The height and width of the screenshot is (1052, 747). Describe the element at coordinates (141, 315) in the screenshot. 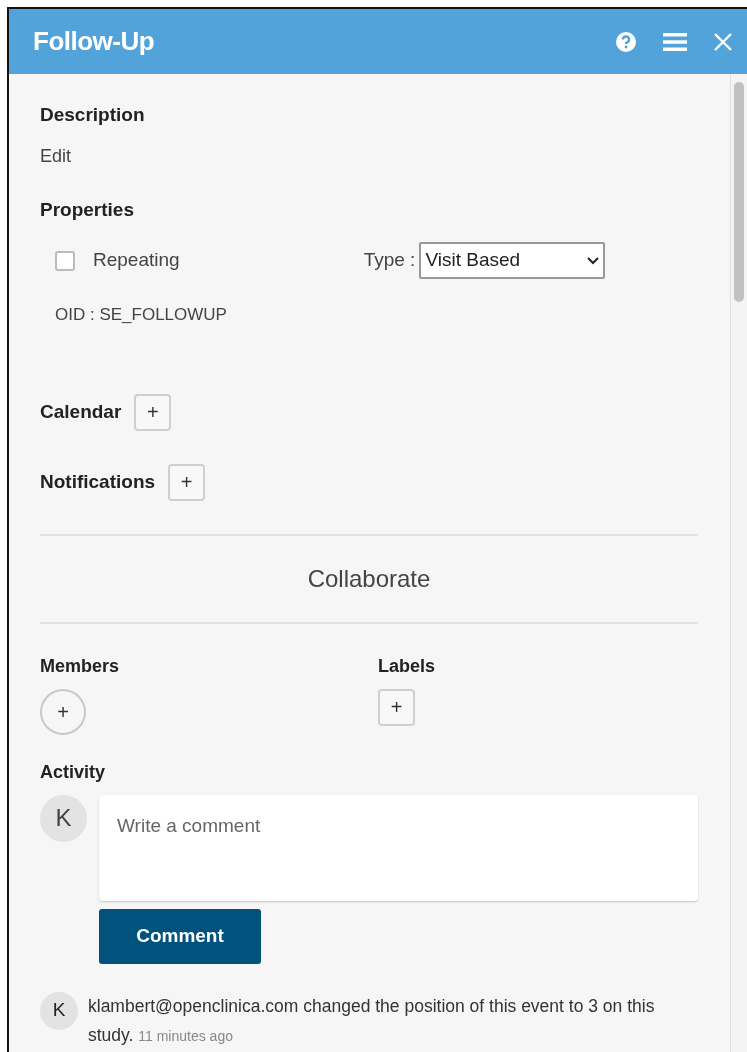

I see `oid-text: OID : SE_FOLLOWUP` at that location.